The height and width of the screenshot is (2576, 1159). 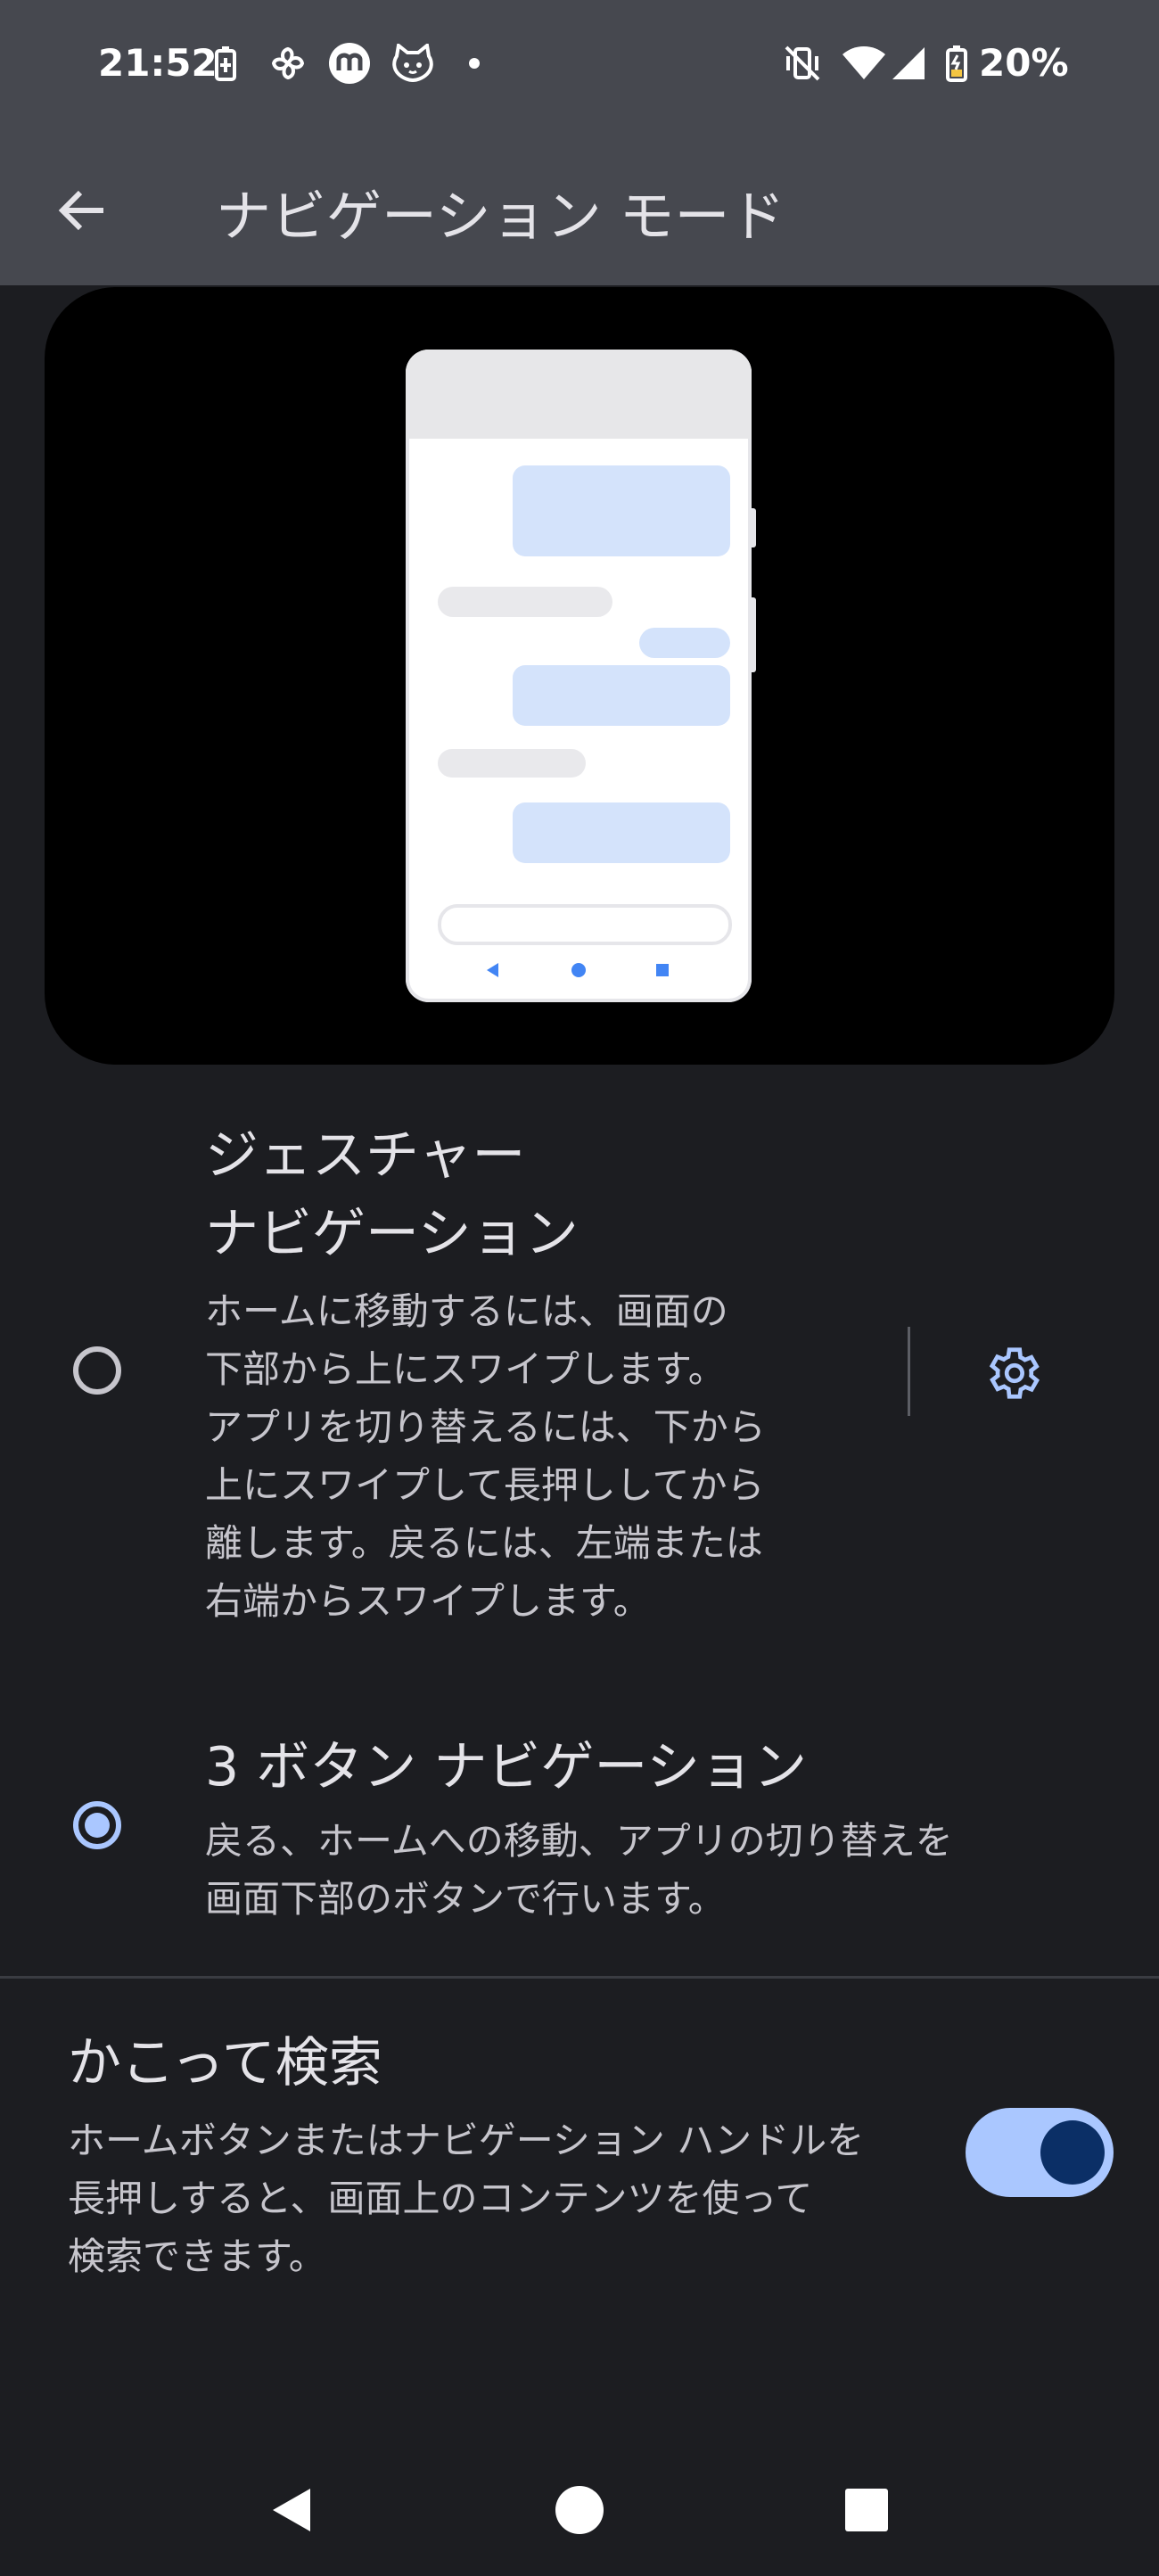 I want to click on phone-status-area, so click(x=579, y=394).